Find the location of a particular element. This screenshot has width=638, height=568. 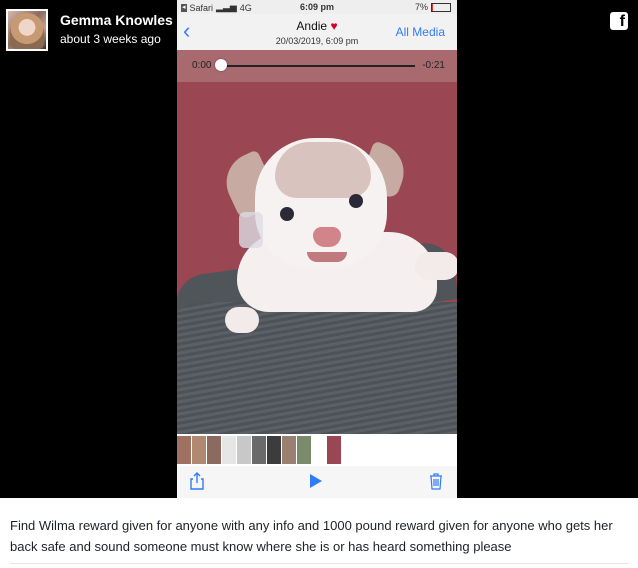

post-timestamp: about 3 weeks ago is located at coordinates (116, 39).